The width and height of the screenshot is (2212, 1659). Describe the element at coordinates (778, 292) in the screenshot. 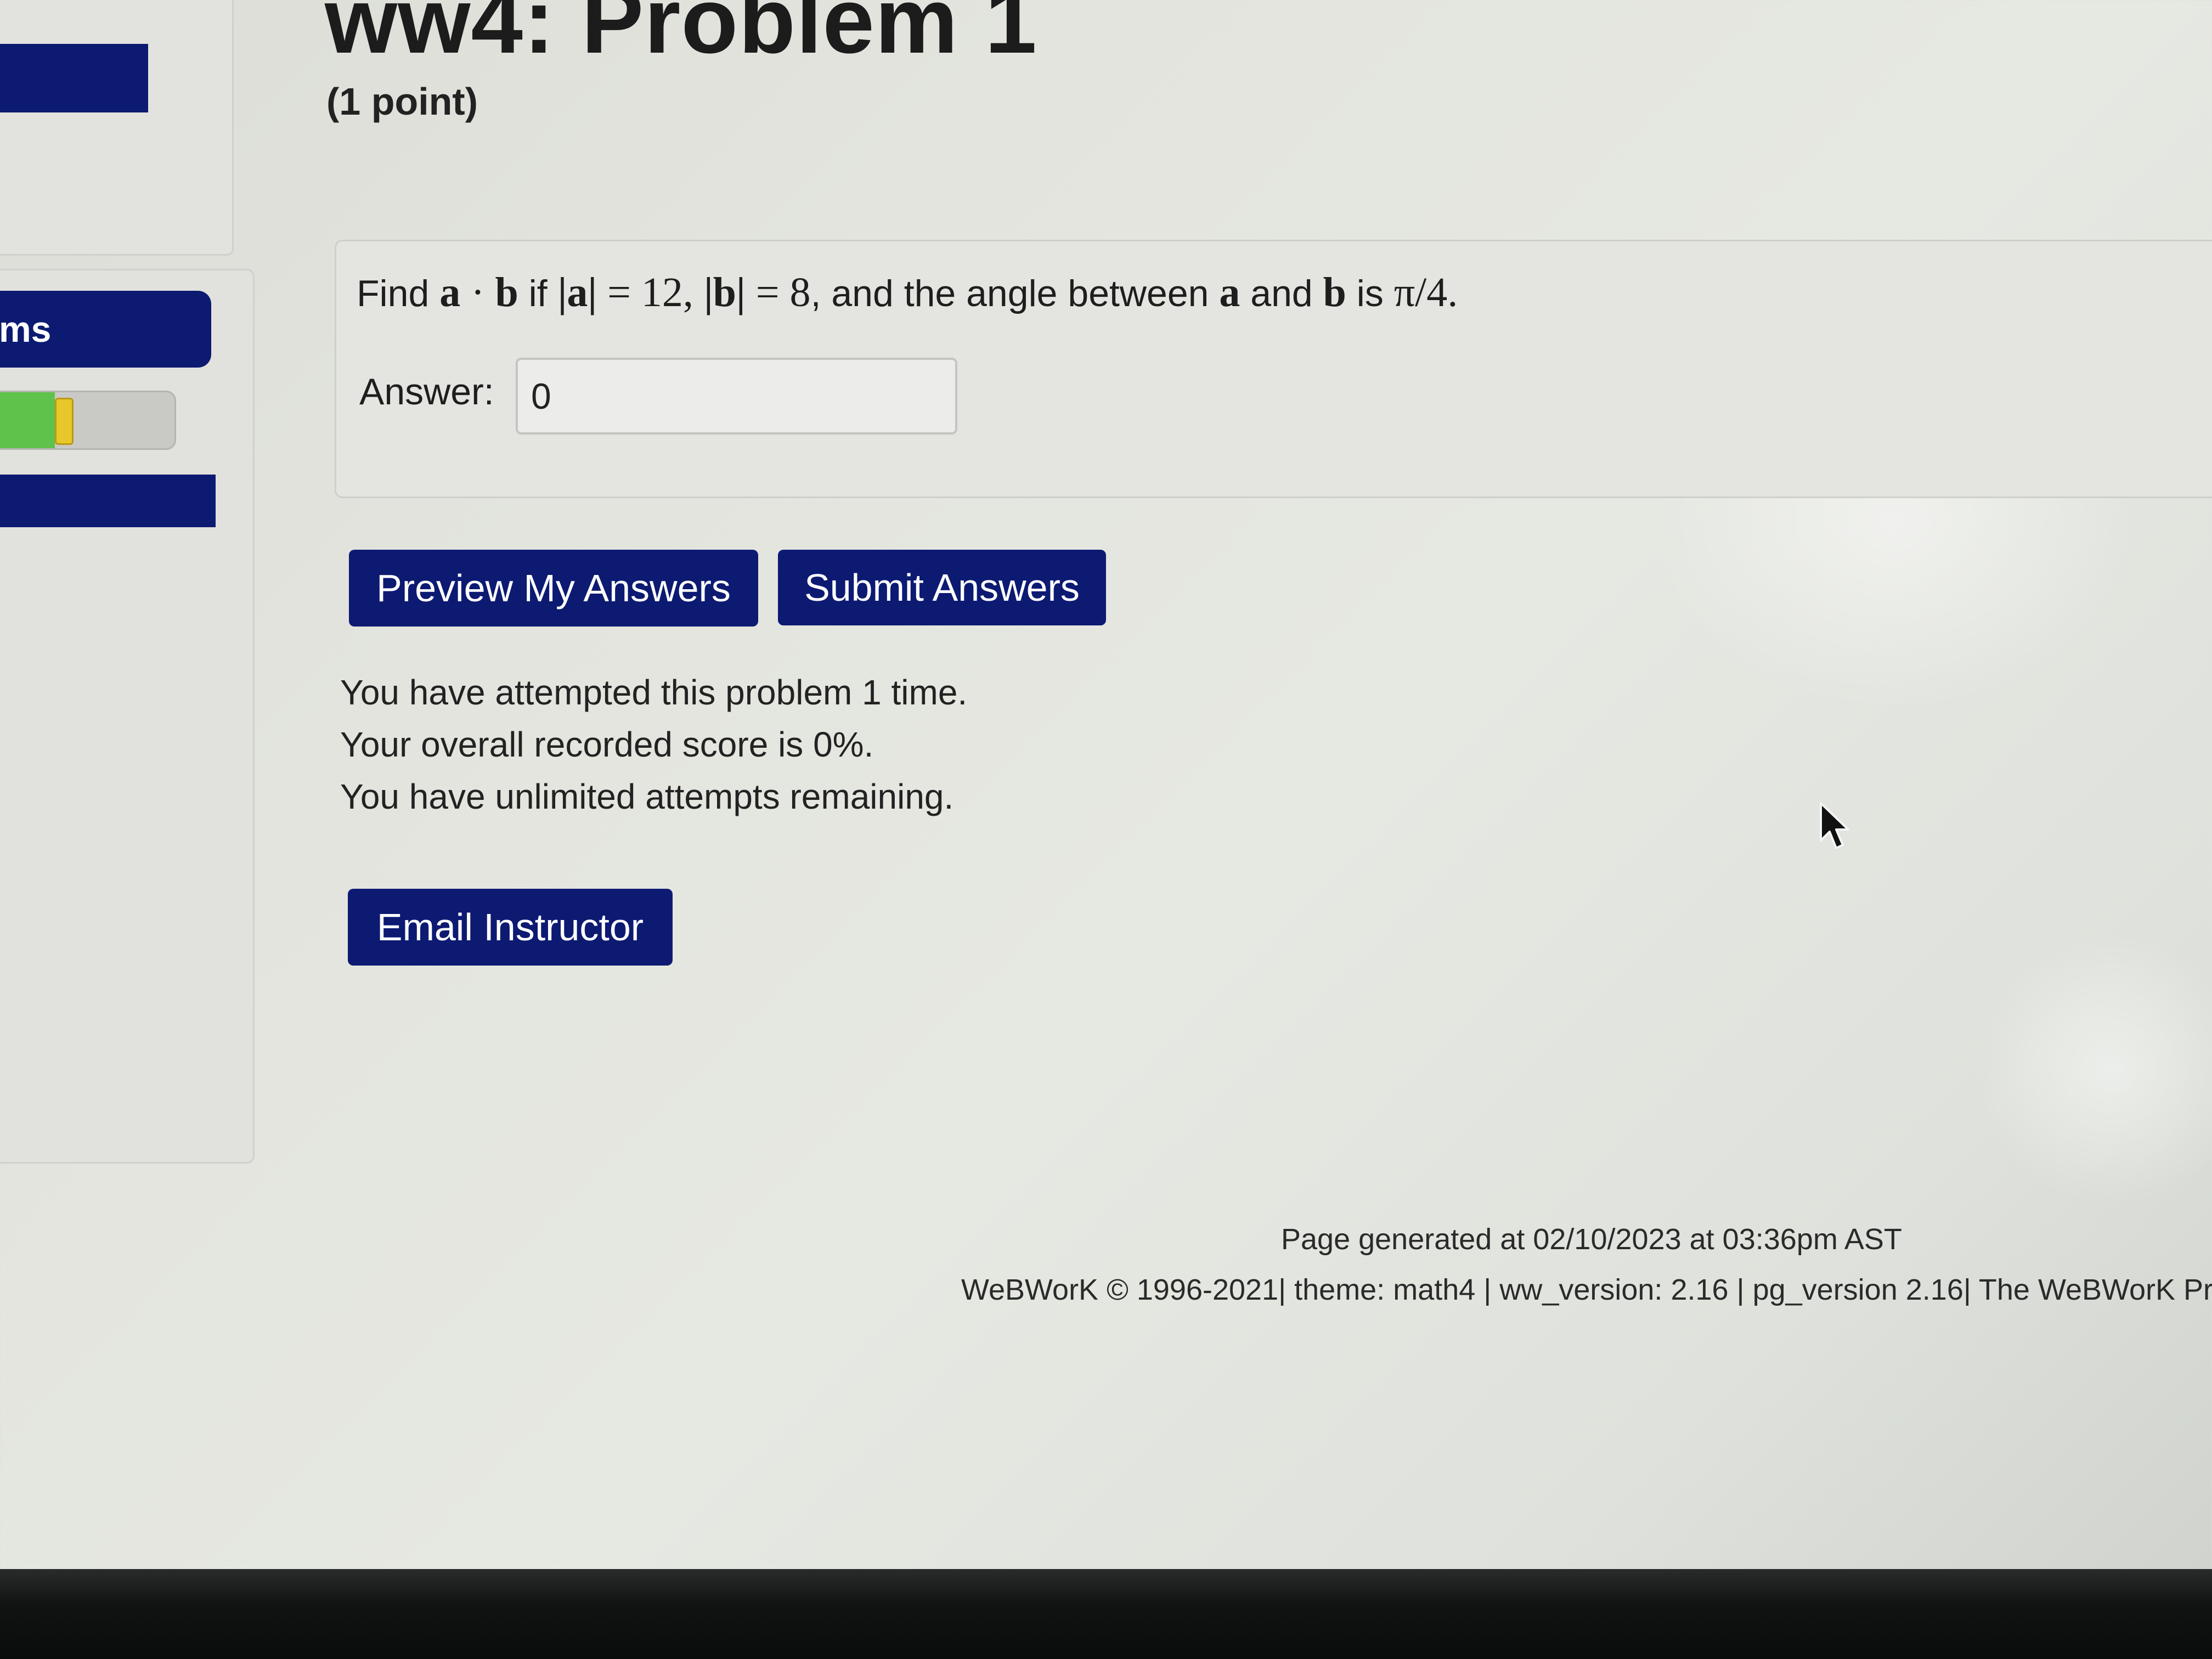

I see `magnitude-b-value: = 8` at that location.